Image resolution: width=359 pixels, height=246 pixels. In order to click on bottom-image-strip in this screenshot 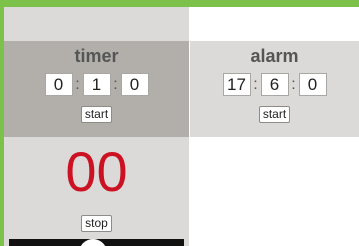, I will do `click(96, 242)`.